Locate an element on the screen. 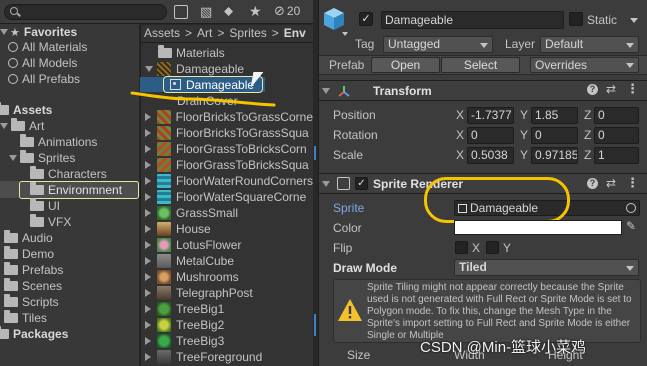 Image resolution: width=647 pixels, height=366 pixels. prefab-overrides-dropdown: Overrides is located at coordinates (584, 65).